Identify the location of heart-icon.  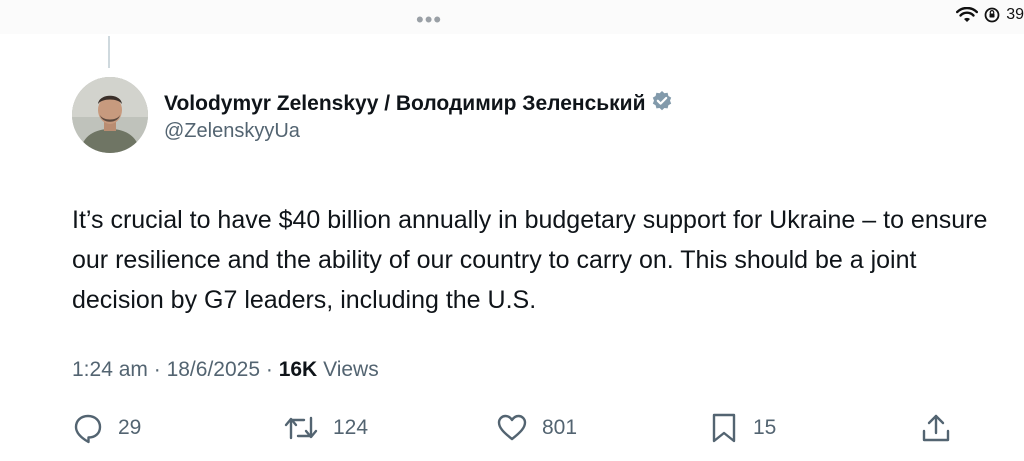
(512, 428).